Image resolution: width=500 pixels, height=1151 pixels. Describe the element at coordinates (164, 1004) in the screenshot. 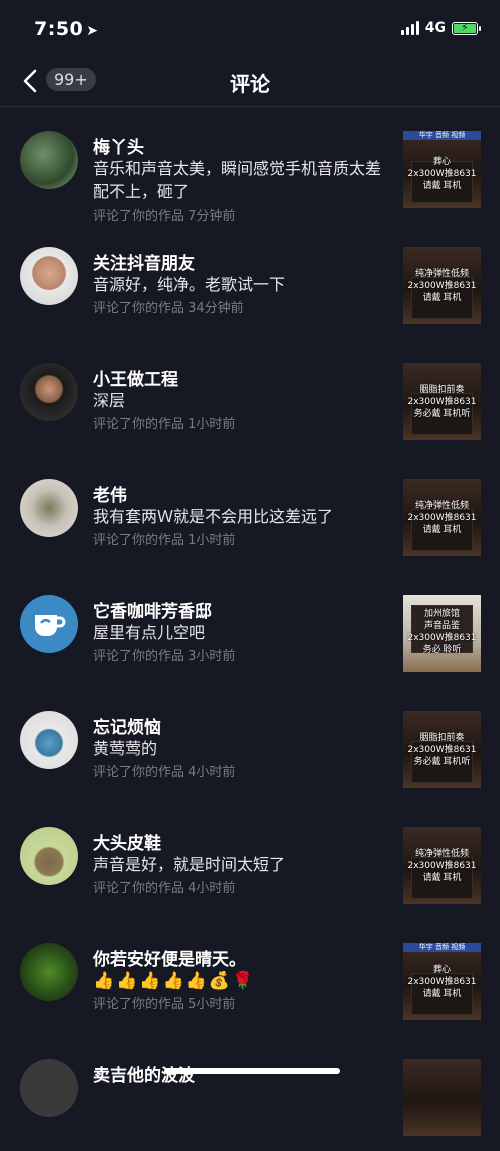

I see `comment-meta: 评论了你的作品 5小时前` at that location.